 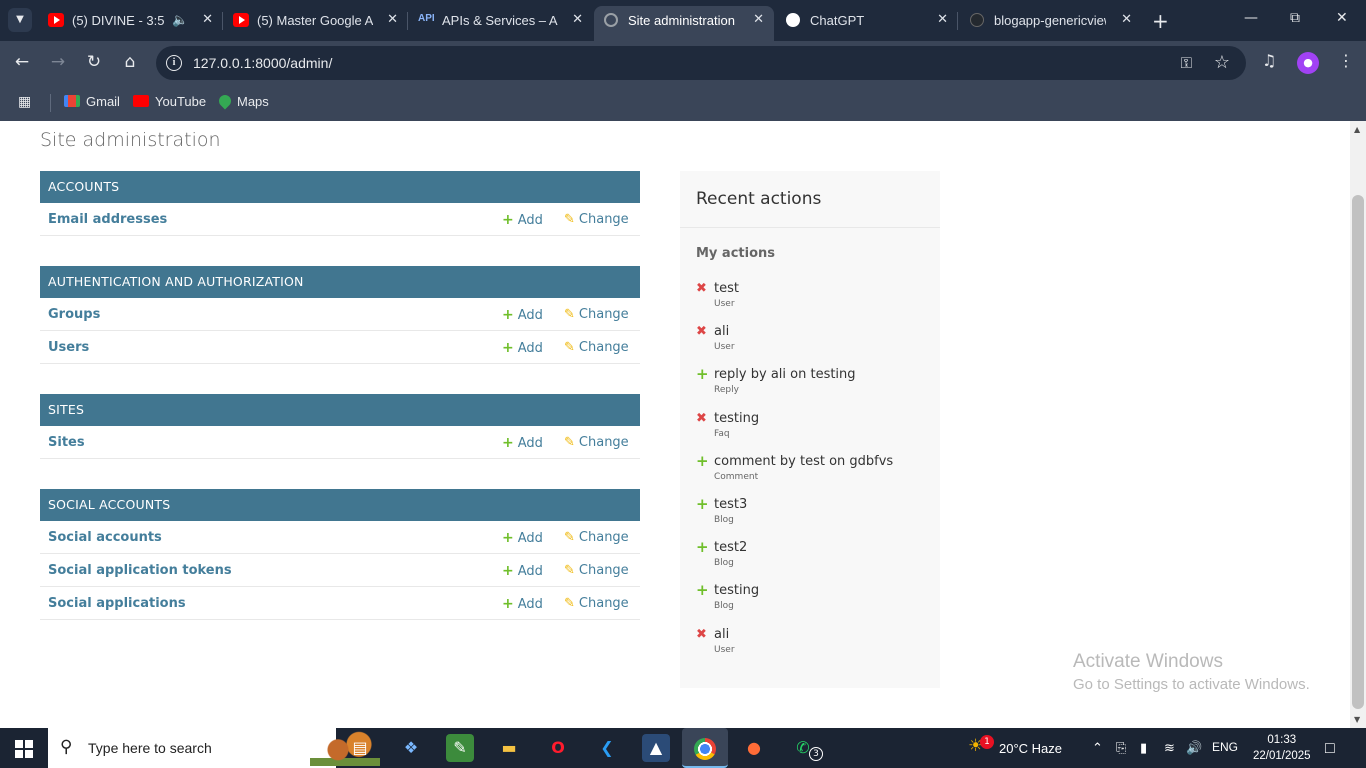 I want to click on model-link-sites: Sites, so click(x=66, y=442).